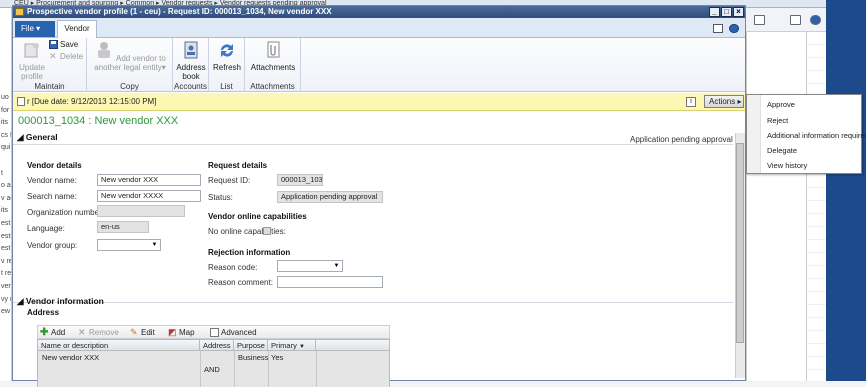  I want to click on map-label: Map, so click(187, 332).